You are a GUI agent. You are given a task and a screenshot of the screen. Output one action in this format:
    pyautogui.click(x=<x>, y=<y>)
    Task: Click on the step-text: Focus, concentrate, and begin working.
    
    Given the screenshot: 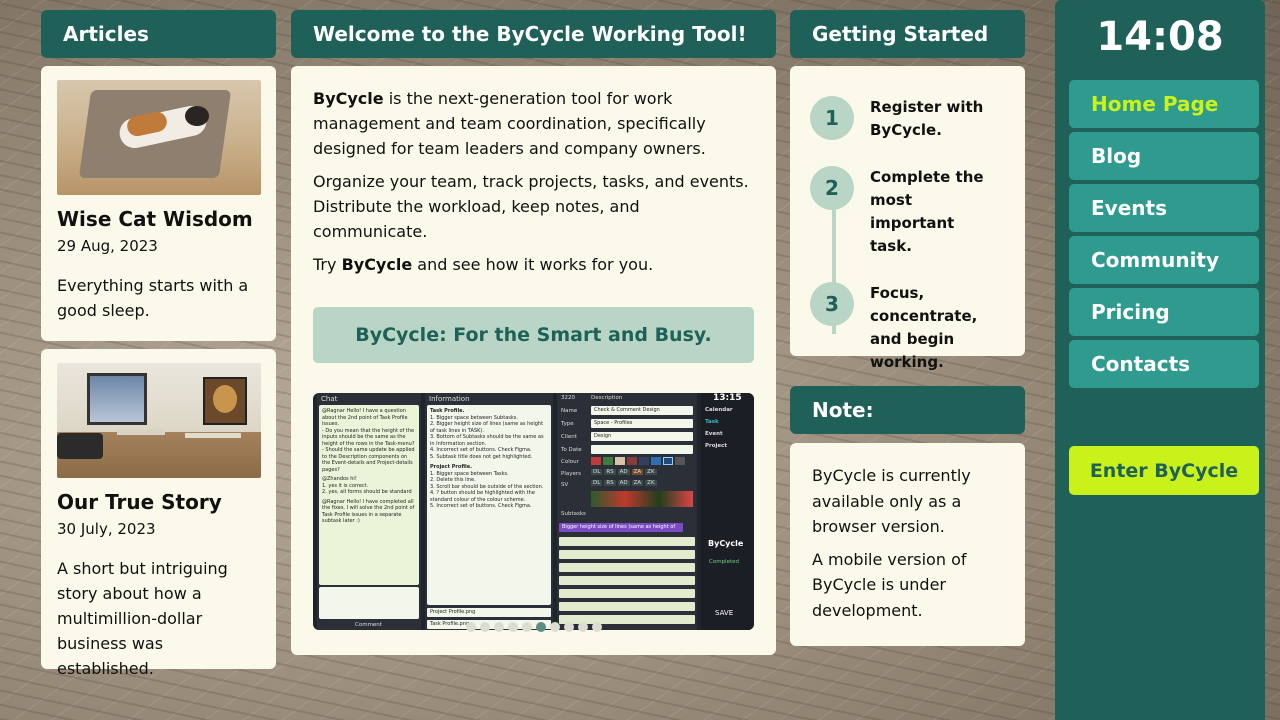 What is the action you would take?
    pyautogui.click(x=924, y=327)
    